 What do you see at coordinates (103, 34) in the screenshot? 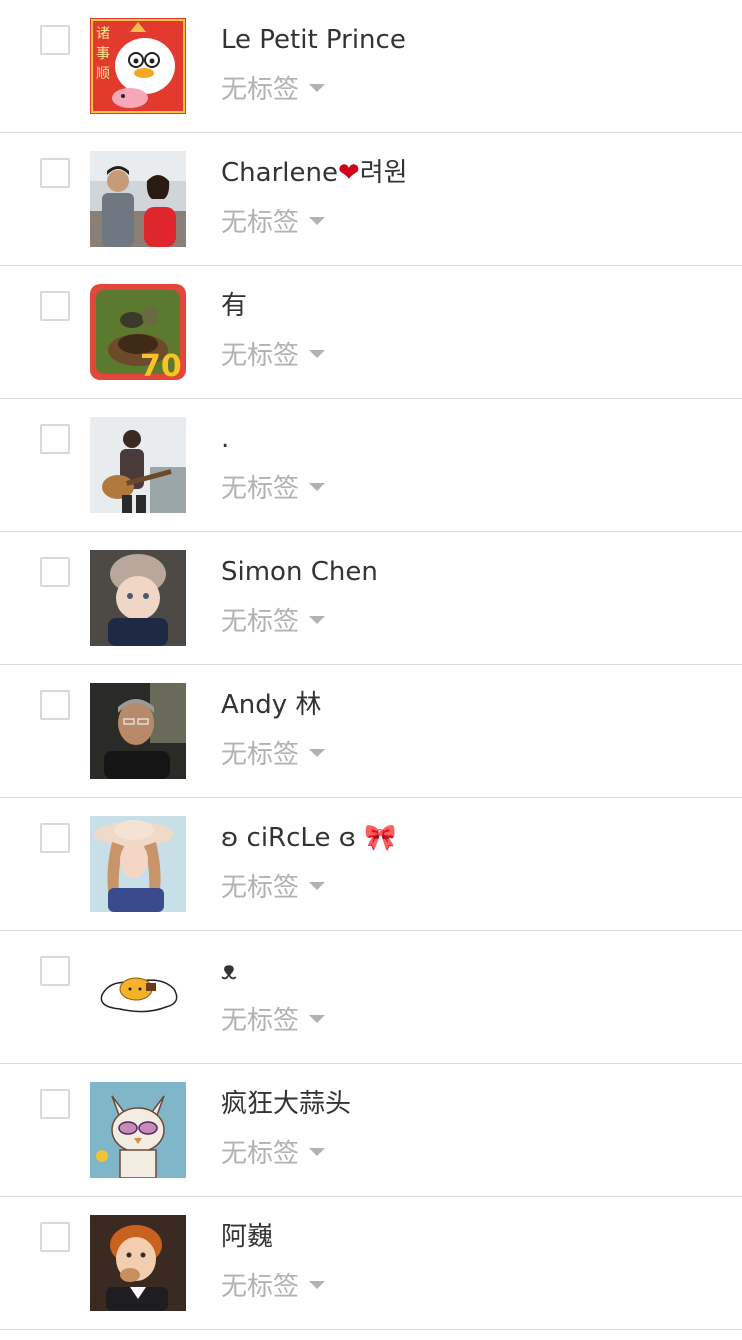
I see `svg-text: 诸` at bounding box center [103, 34].